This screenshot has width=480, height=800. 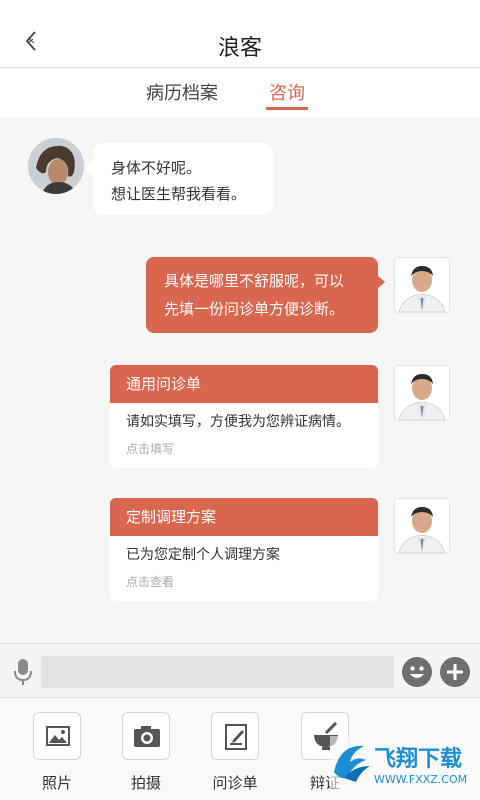 I want to click on more-options-button, so click(x=455, y=672).